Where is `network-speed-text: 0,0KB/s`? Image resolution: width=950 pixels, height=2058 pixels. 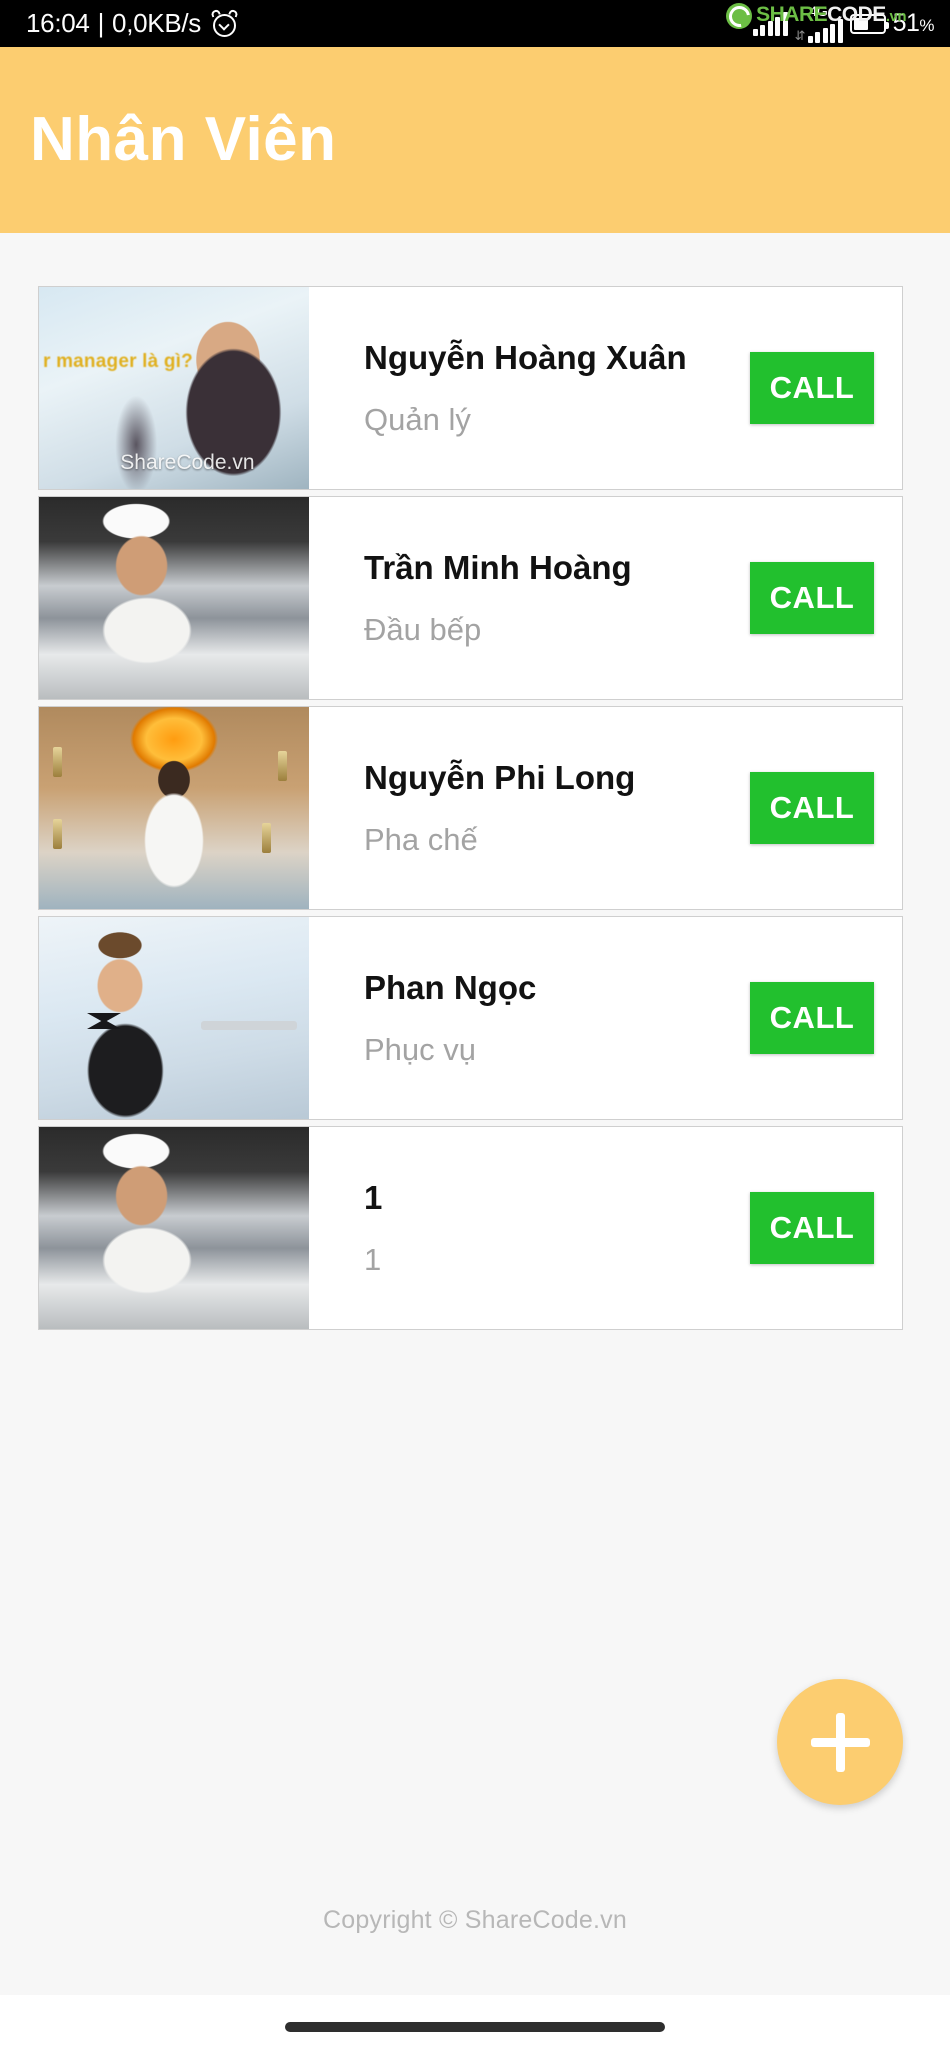 network-speed-text: 0,0KB/s is located at coordinates (156, 23).